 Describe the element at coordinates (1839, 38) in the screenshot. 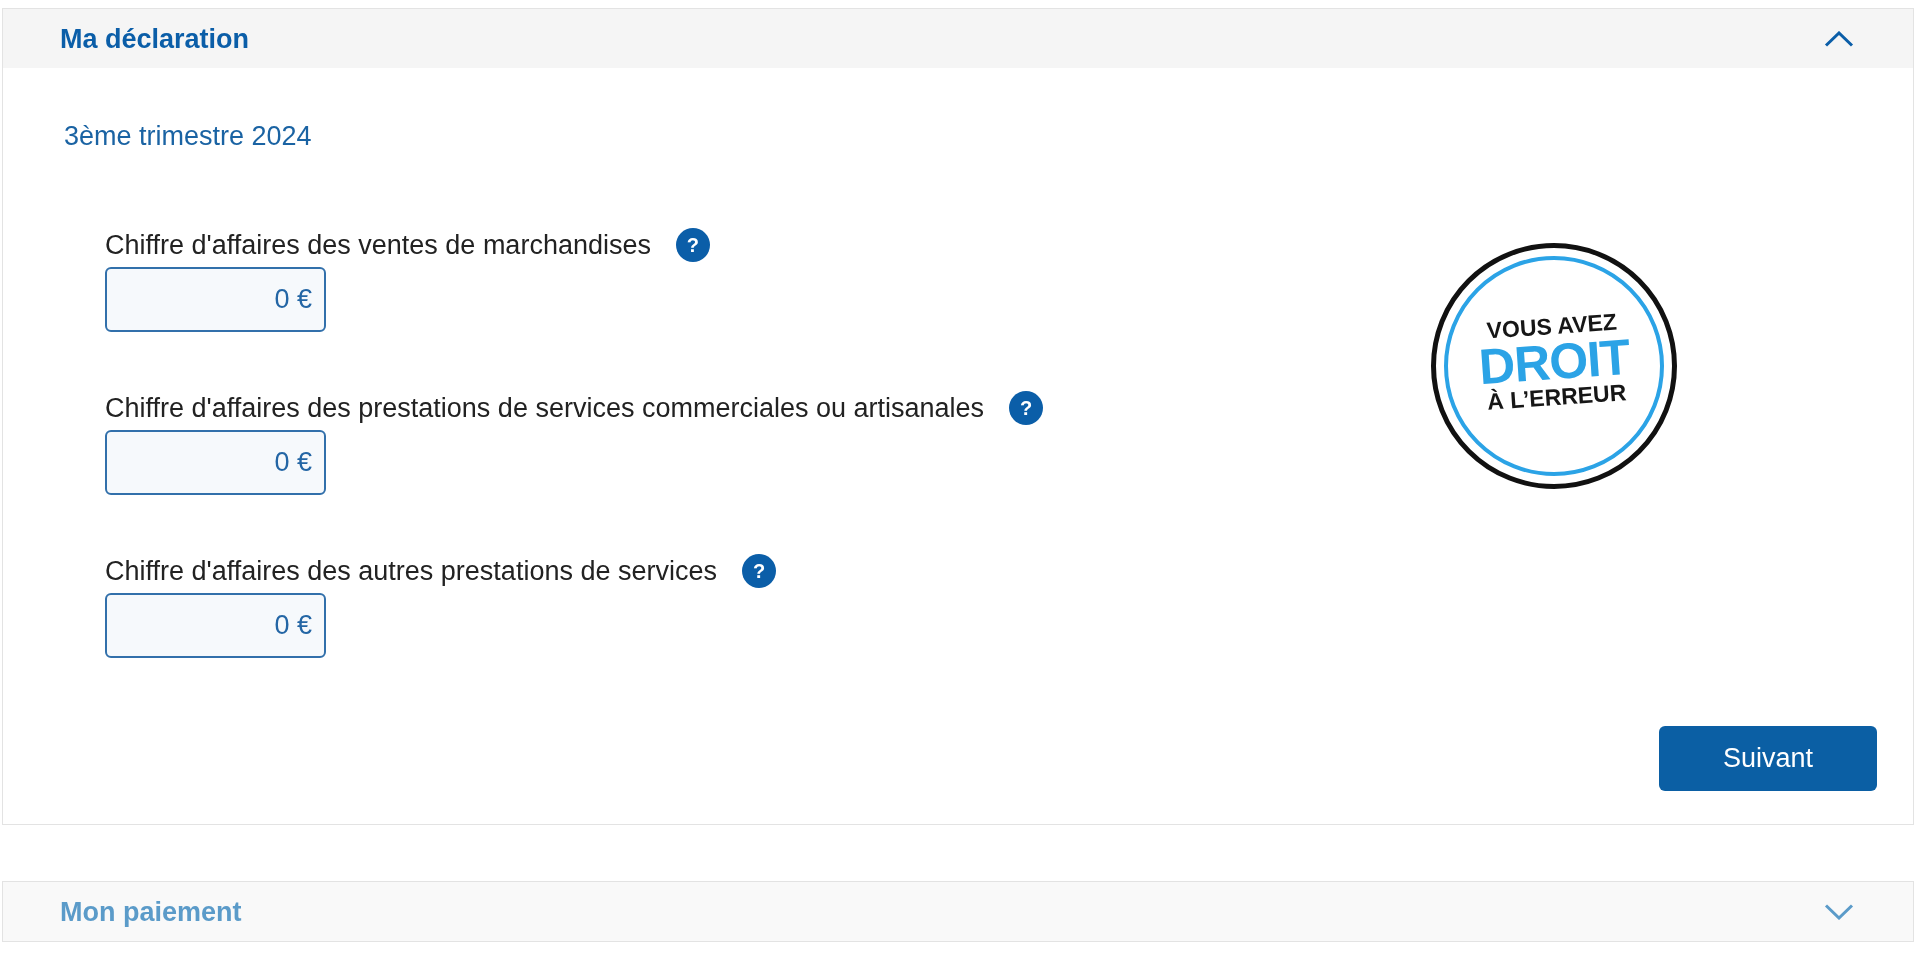

I see `chevron-up-icon` at that location.